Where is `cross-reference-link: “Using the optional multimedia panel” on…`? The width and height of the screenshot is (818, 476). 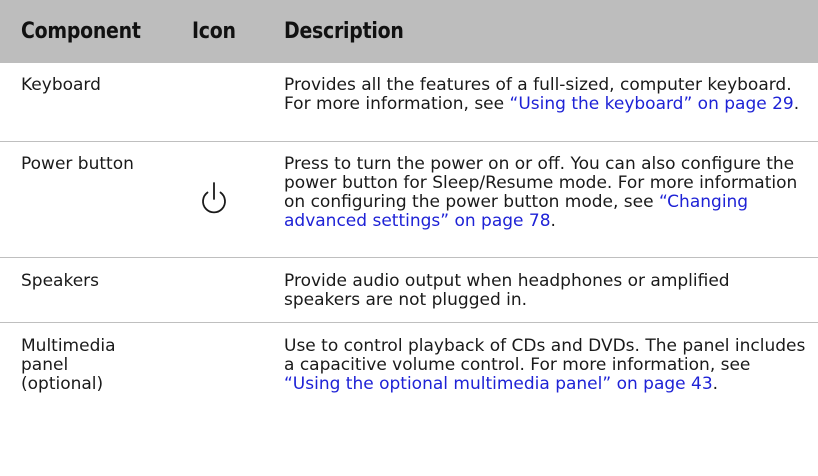 cross-reference-link: “Using the optional multimedia panel” on… is located at coordinates (498, 384).